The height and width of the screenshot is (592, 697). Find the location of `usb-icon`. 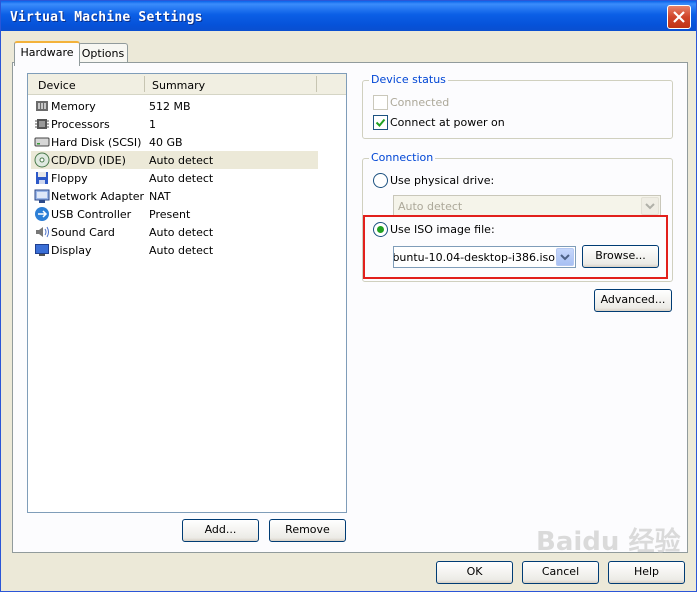

usb-icon is located at coordinates (42, 214).